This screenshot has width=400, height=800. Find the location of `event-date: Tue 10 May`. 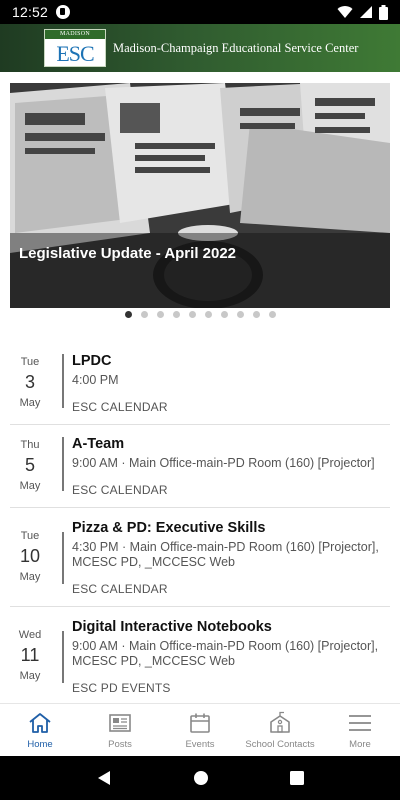

event-date: Tue 10 May is located at coordinates (30, 556).